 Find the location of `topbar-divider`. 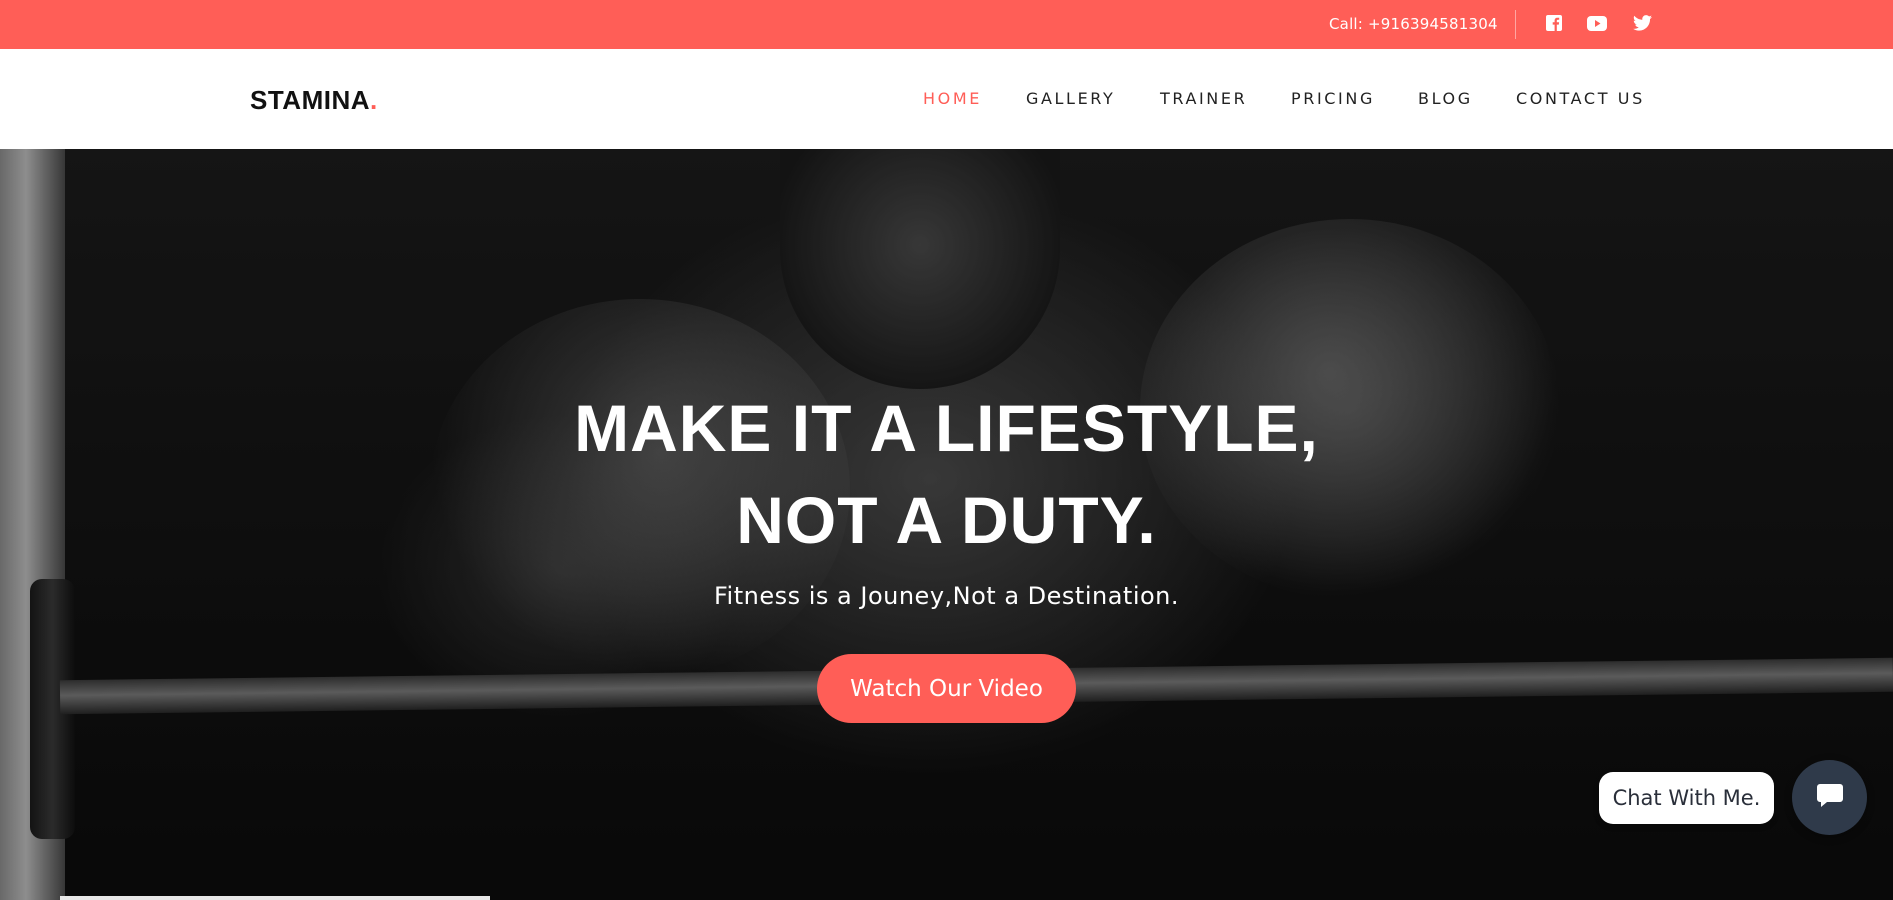

topbar-divider is located at coordinates (1515, 24).